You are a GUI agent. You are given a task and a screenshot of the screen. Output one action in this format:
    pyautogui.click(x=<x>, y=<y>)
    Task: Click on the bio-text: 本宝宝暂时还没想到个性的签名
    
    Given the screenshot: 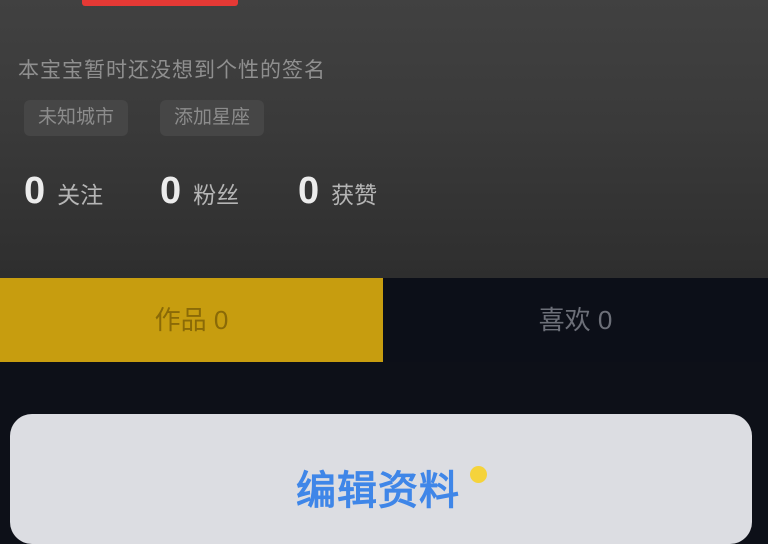 What is the action you would take?
    pyautogui.click(x=172, y=70)
    